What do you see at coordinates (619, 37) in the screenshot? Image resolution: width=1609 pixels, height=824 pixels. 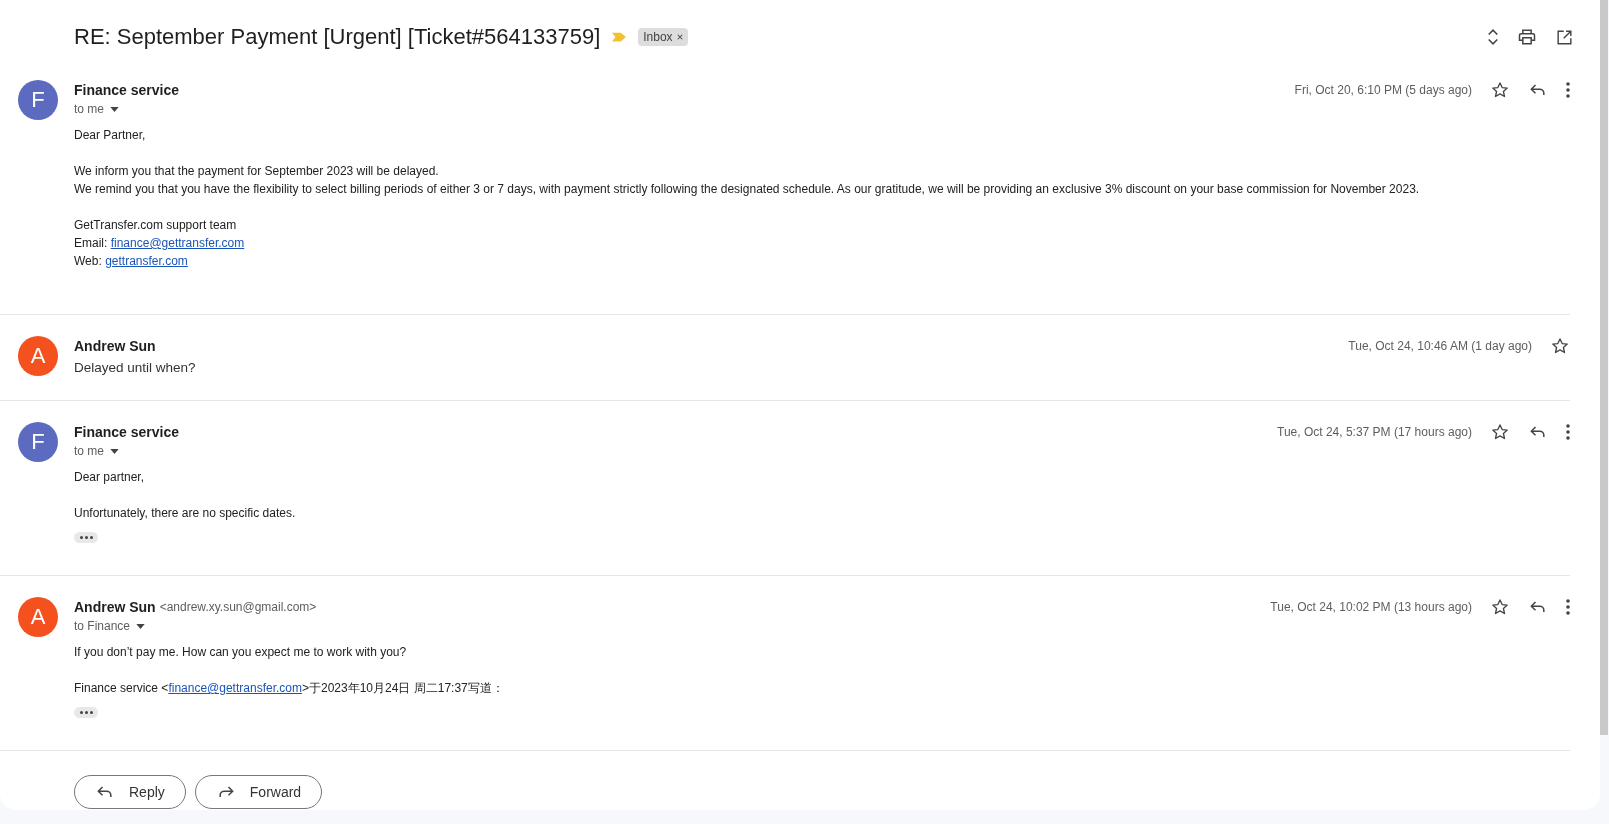 I see `importance-marker-icon` at bounding box center [619, 37].